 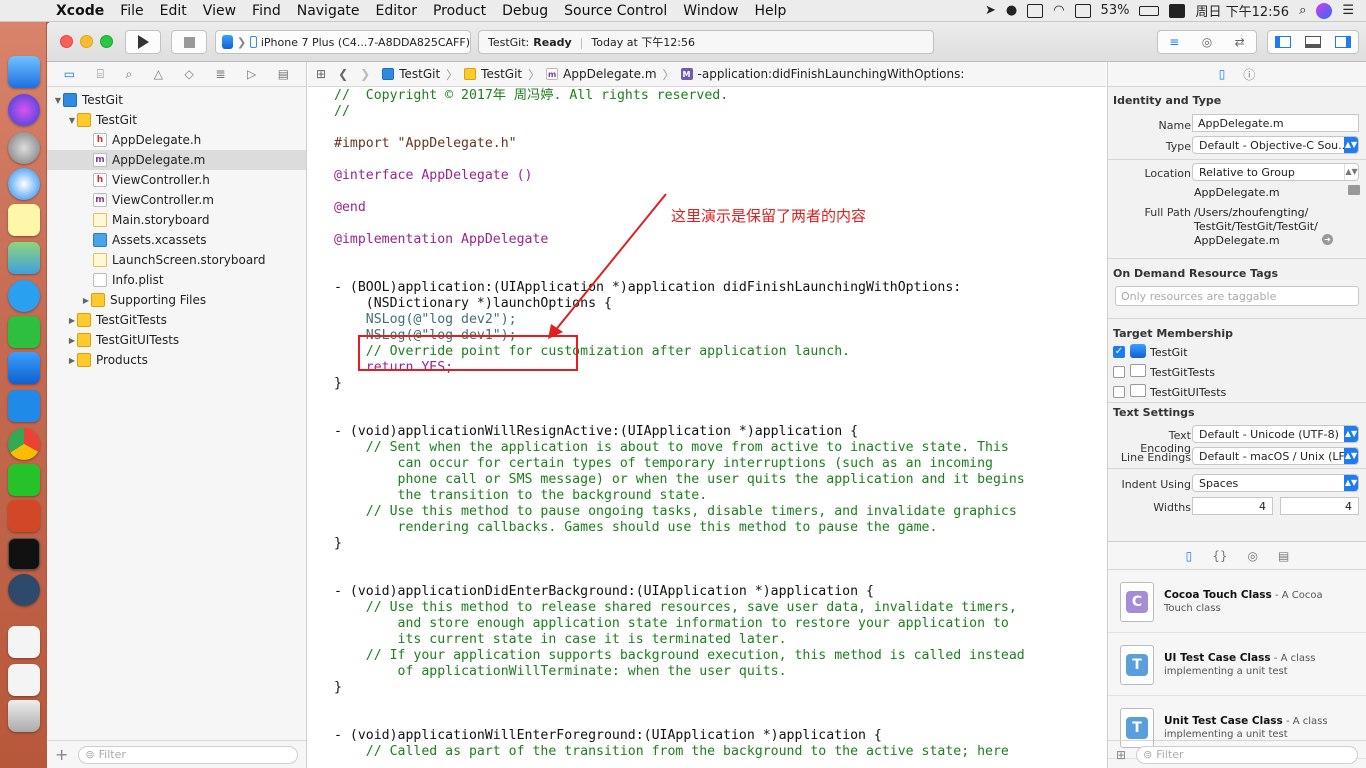 What do you see at coordinates (189, 74) in the screenshot?
I see `test-navigator-icon: ◇` at bounding box center [189, 74].